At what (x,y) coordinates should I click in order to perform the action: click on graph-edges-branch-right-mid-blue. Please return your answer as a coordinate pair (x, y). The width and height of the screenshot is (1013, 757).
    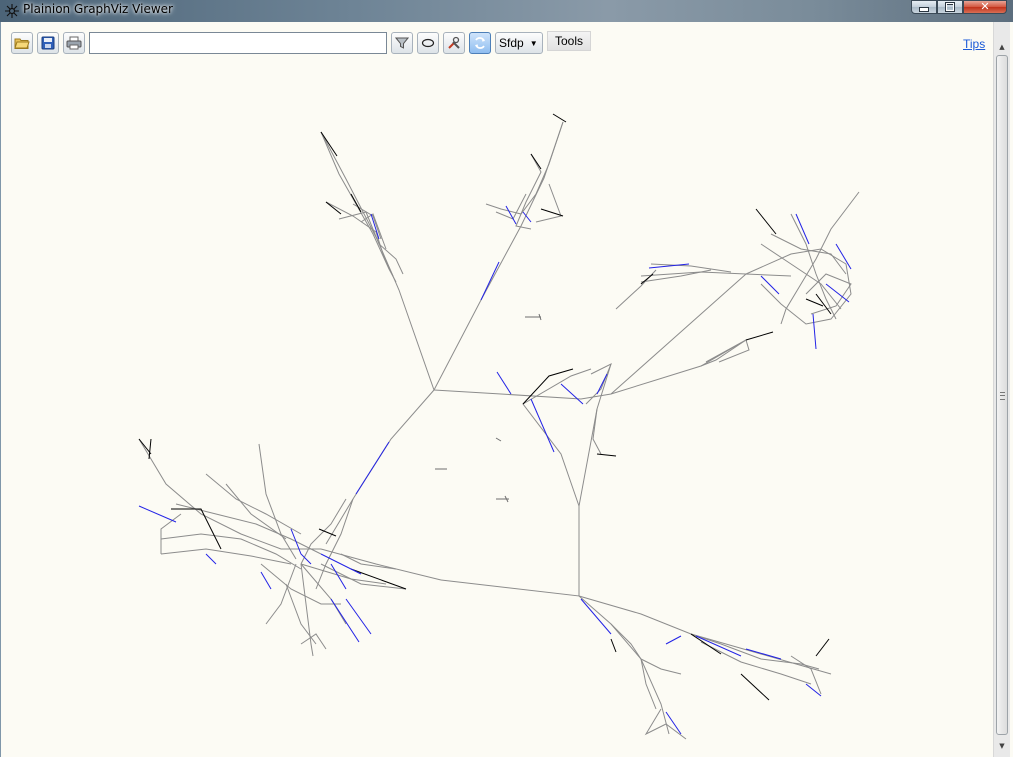
    Looking at the image, I should click on (552, 412).